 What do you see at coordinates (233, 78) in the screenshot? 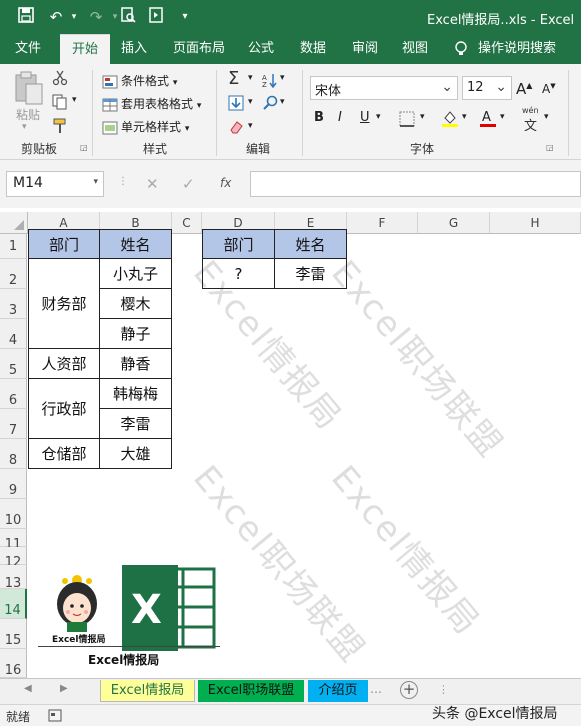
I see `autosum-icon: Σ` at bounding box center [233, 78].